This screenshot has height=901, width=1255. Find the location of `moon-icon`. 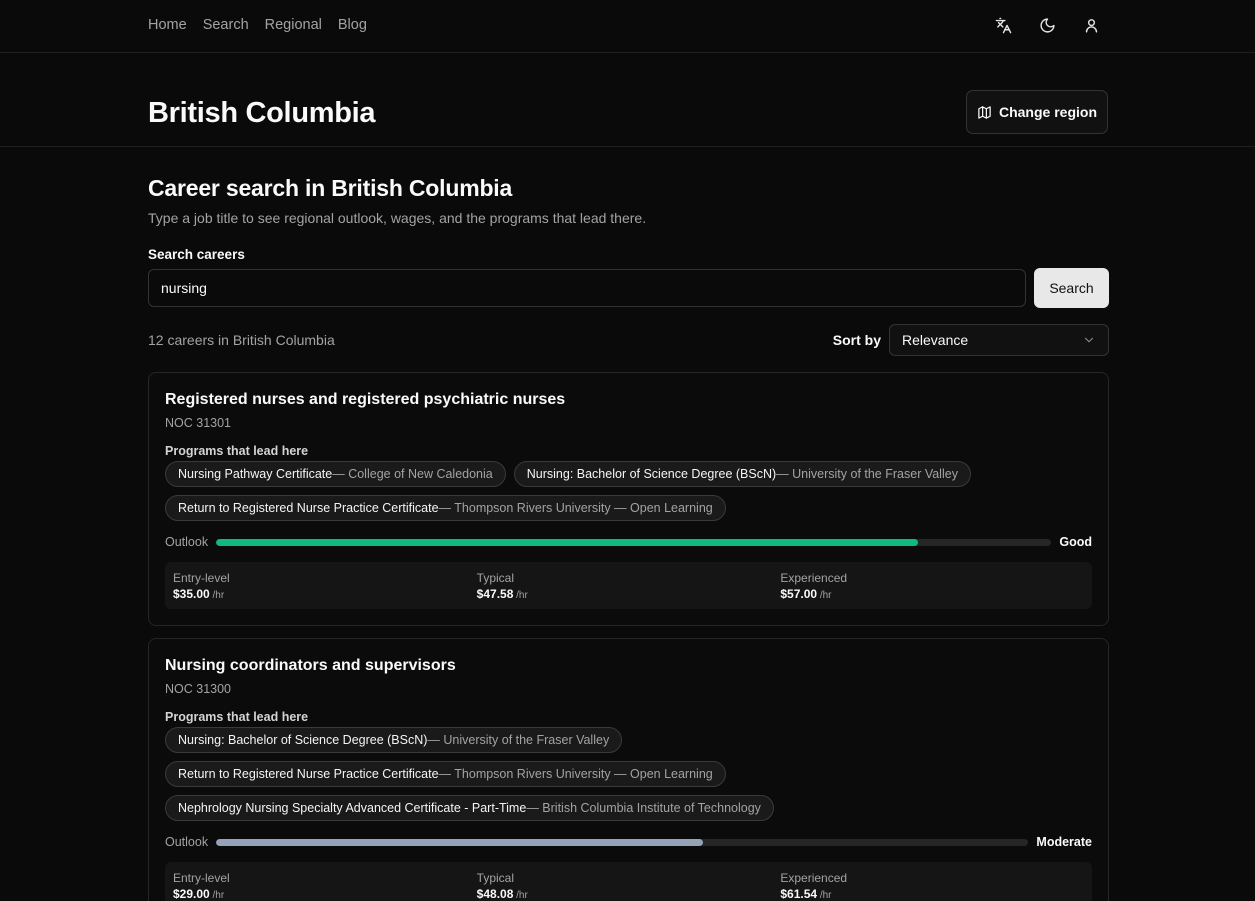

moon-icon is located at coordinates (1047, 25).